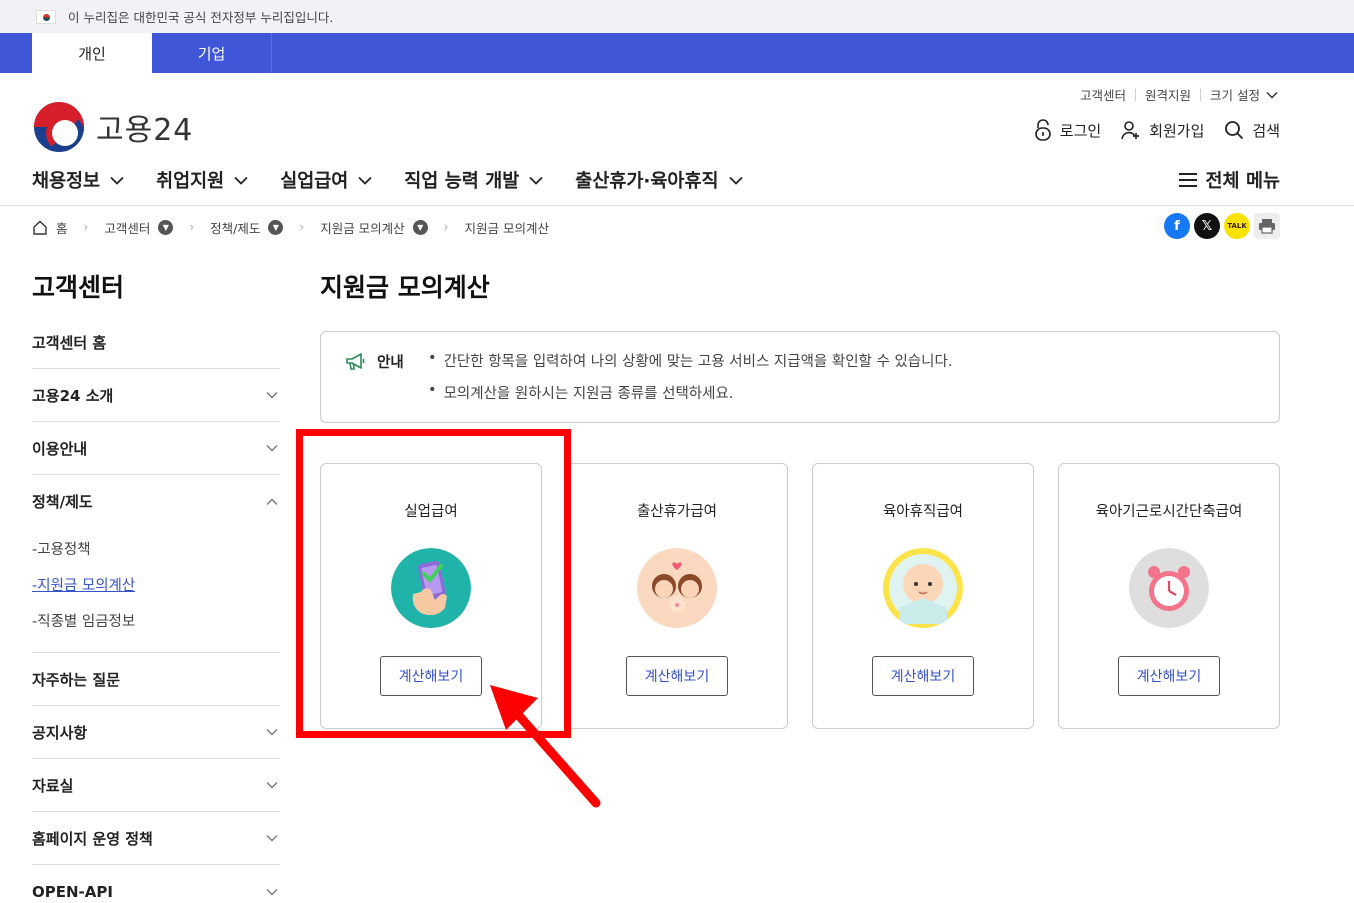 The width and height of the screenshot is (1354, 903). What do you see at coordinates (156, 732) in the screenshot?
I see `sidebar-item-notices: 공지사항` at bounding box center [156, 732].